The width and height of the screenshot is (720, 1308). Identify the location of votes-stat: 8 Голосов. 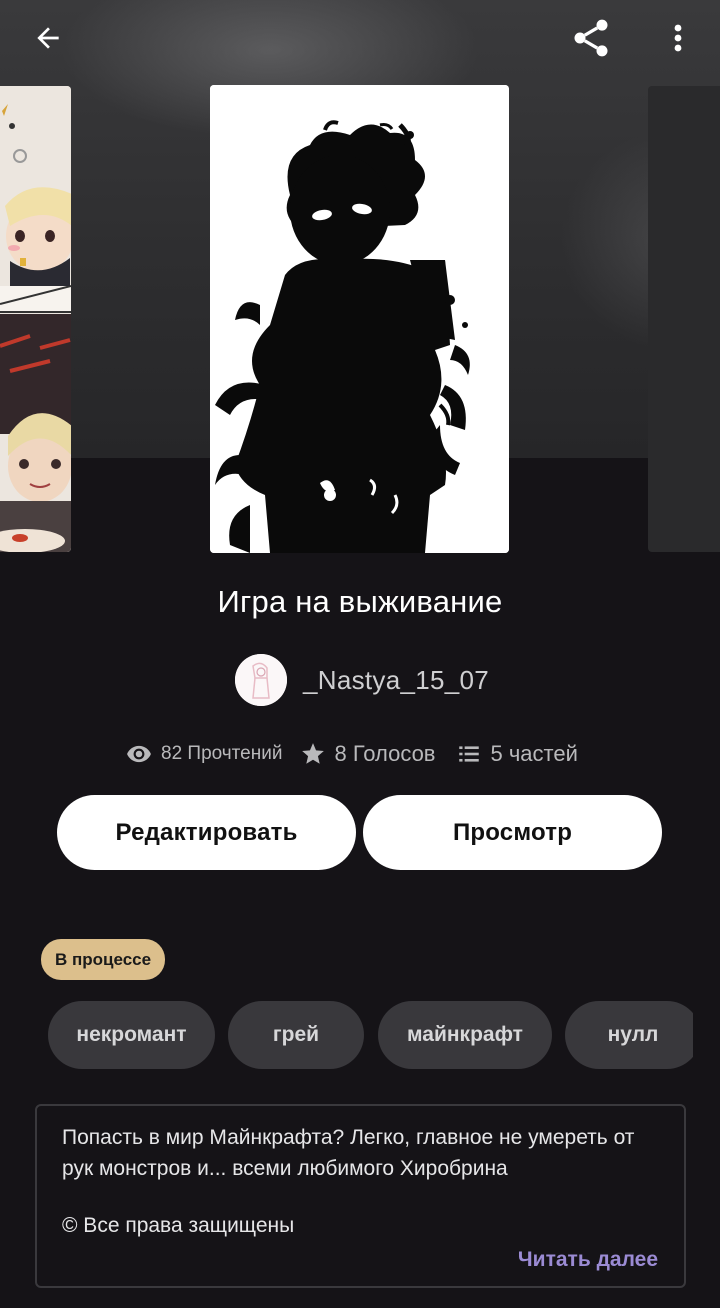
(368, 754).